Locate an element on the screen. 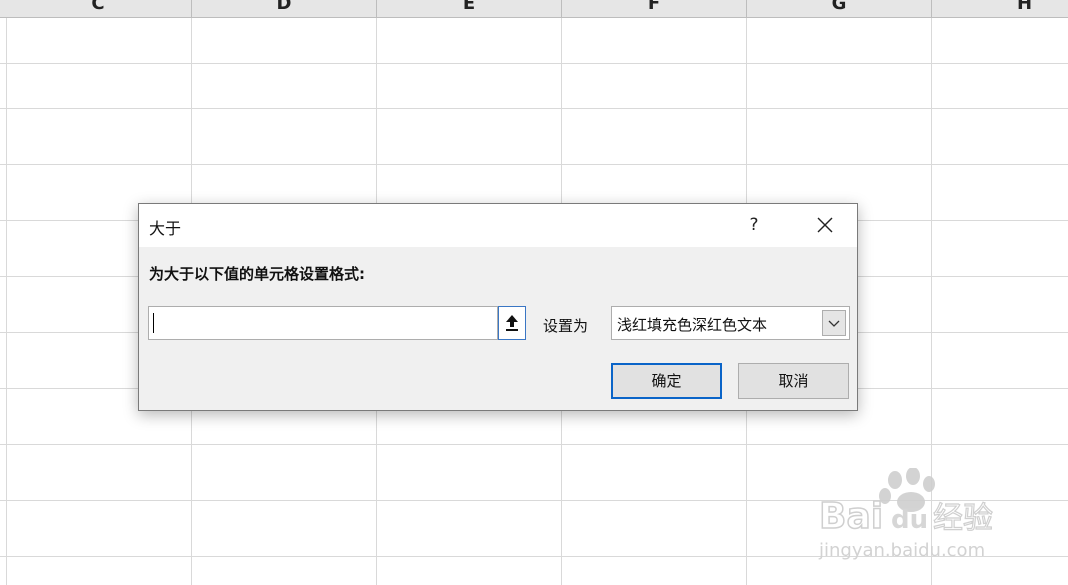 This screenshot has width=1068, height=585. close-button is located at coordinates (825, 225).